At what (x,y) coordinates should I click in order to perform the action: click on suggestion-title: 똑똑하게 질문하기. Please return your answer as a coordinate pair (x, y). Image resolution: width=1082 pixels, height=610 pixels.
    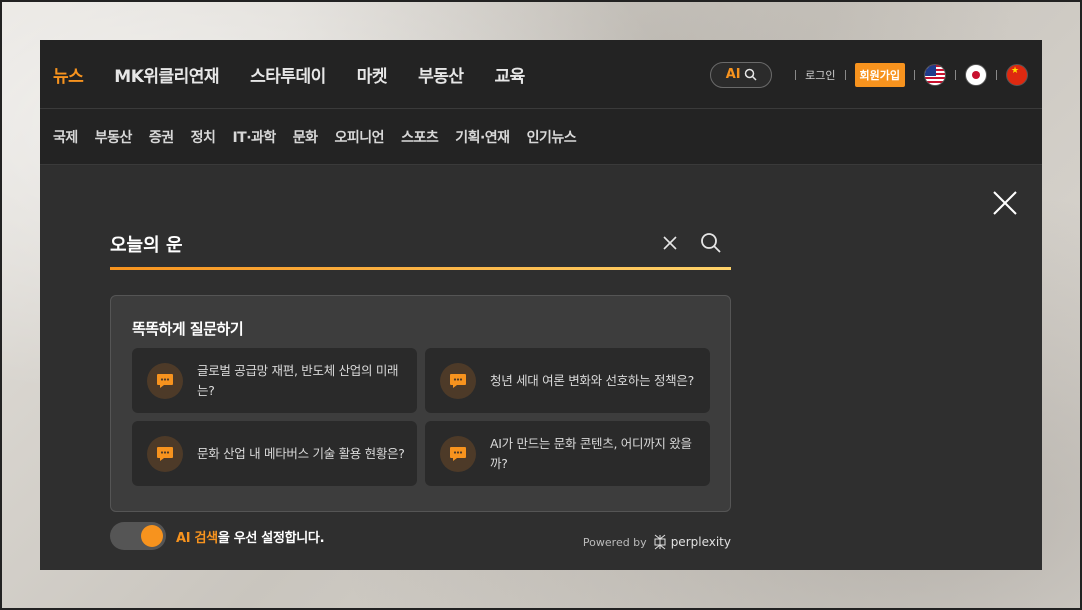
    Looking at the image, I should click on (188, 329).